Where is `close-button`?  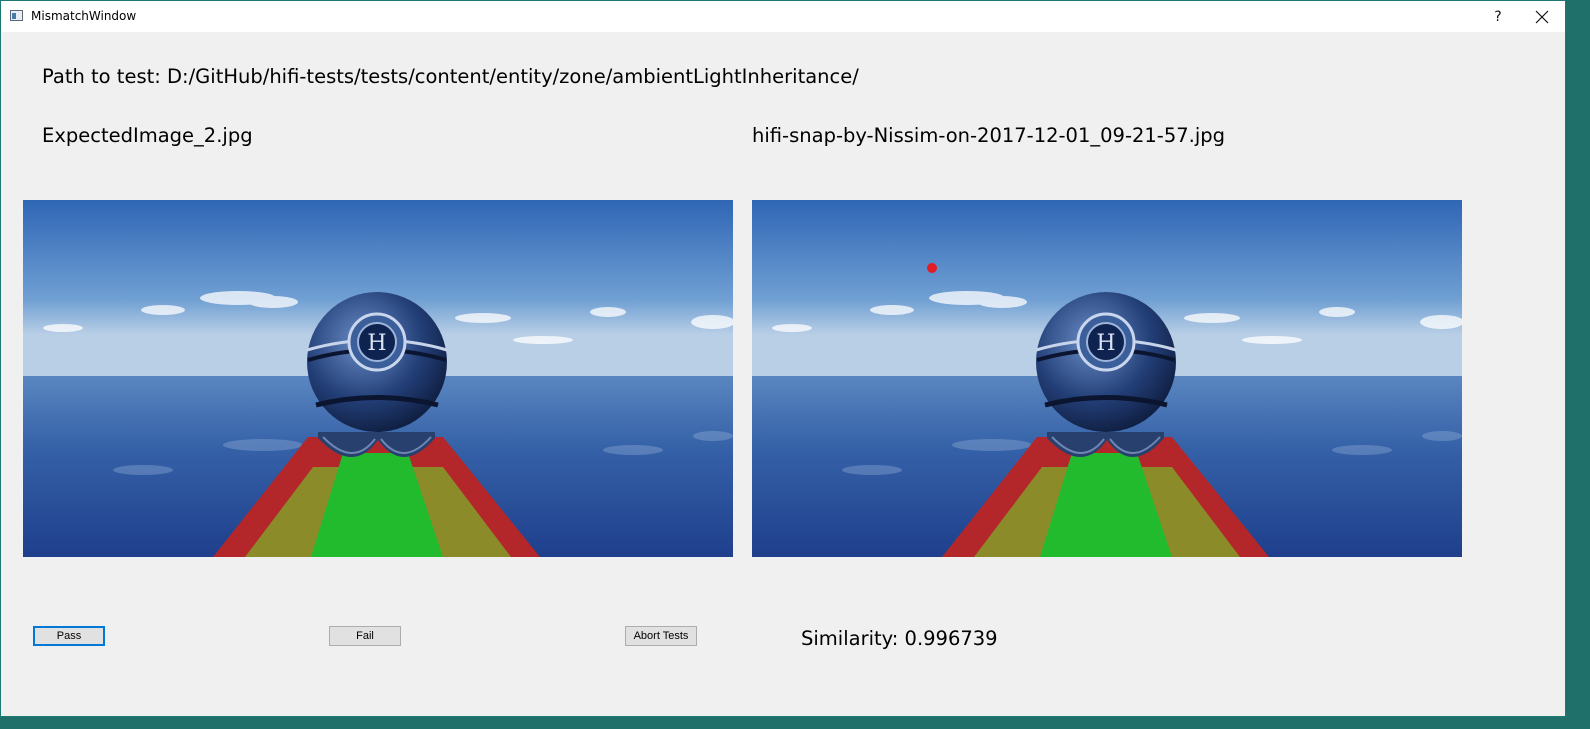
close-button is located at coordinates (1542, 17).